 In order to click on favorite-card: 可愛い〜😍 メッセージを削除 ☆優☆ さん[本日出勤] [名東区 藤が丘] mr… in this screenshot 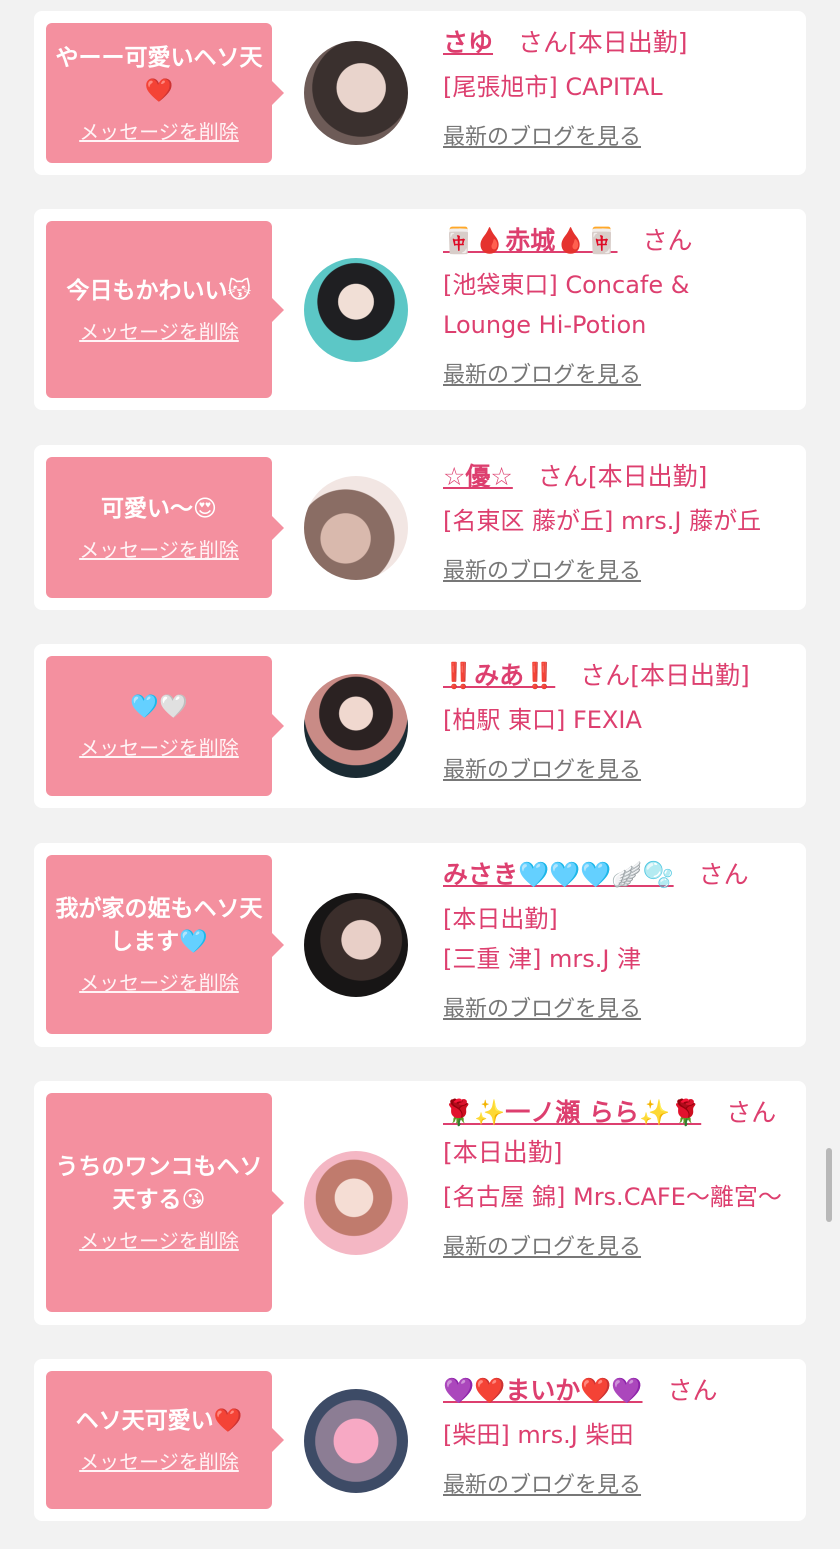, I will do `click(420, 527)`.